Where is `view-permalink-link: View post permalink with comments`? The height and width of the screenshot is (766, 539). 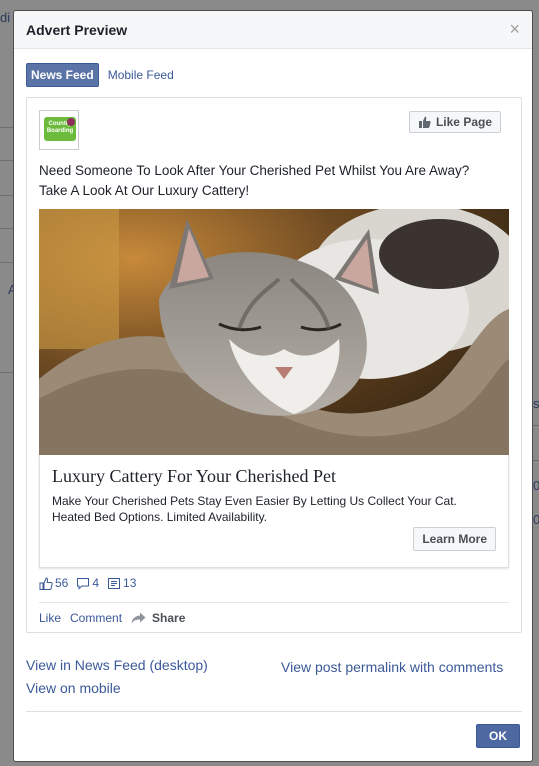 view-permalink-link: View post permalink with comments is located at coordinates (392, 667).